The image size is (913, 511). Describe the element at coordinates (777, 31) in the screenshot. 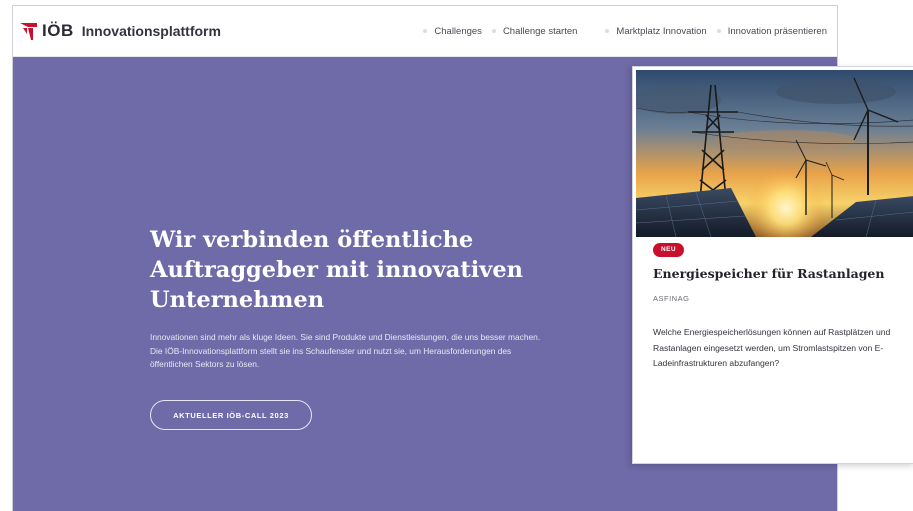

I see `nav-item-label: Innovation präsentieren` at that location.